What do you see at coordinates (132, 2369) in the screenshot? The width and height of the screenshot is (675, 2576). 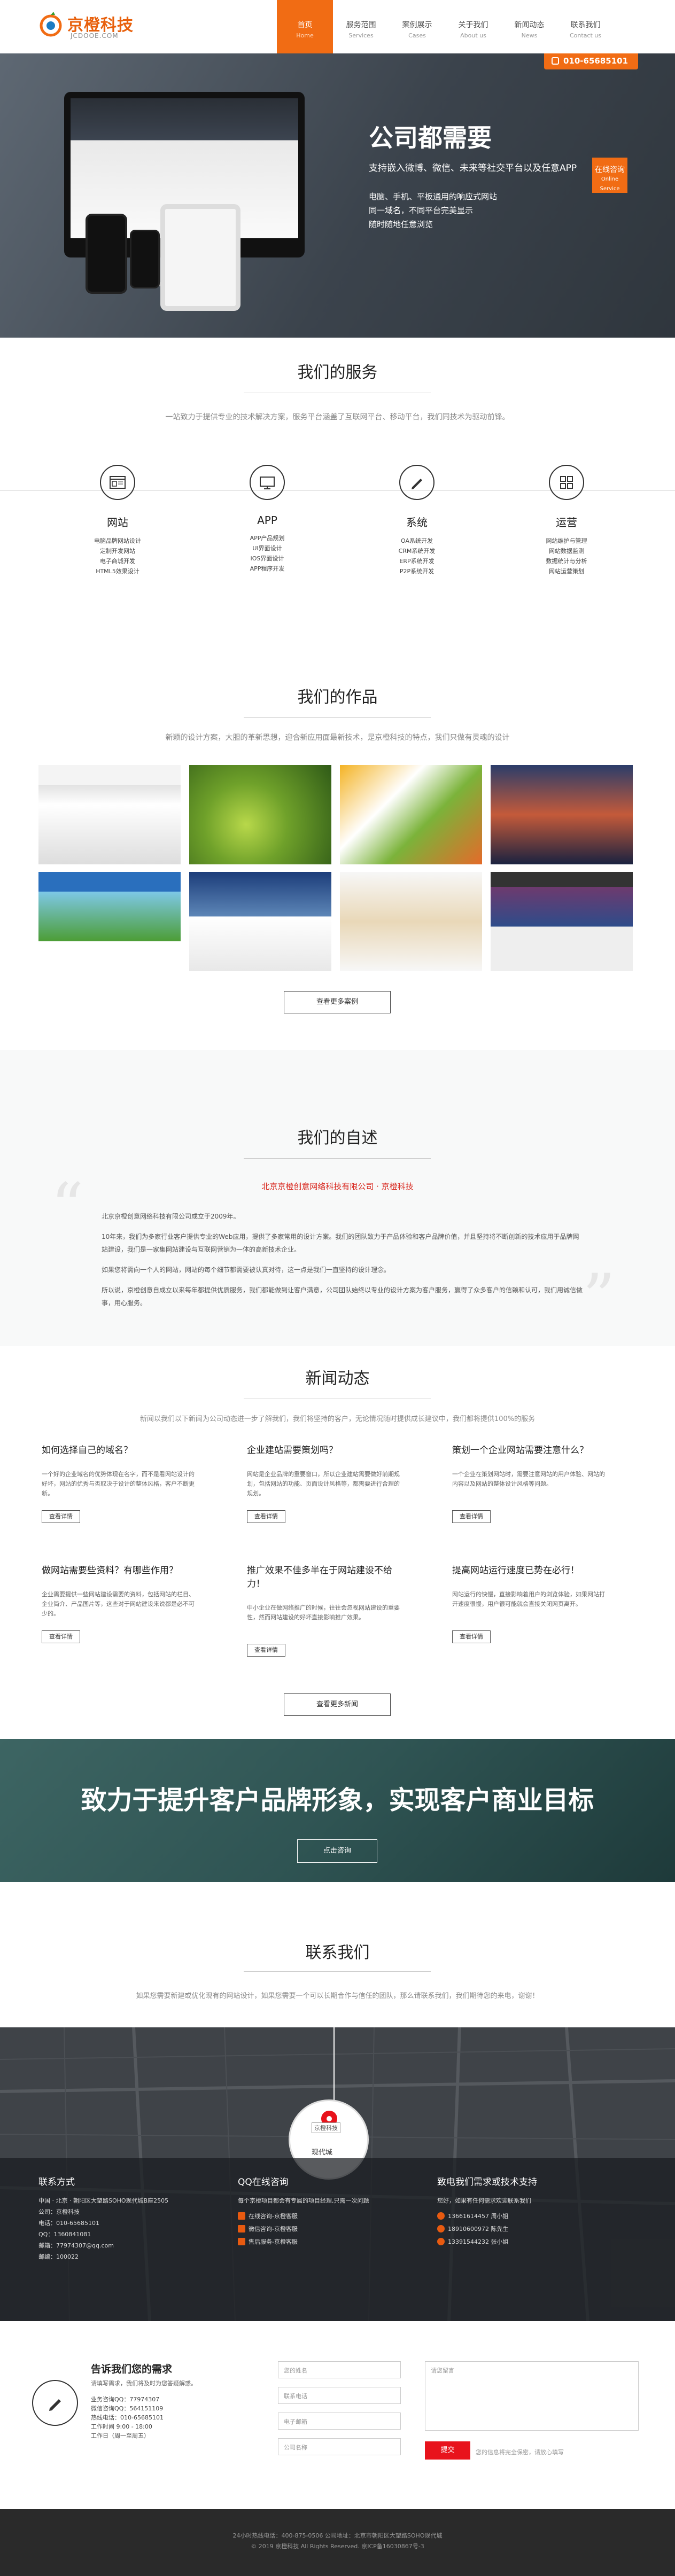 I see `form-title: 告诉我们您的需求` at bounding box center [132, 2369].